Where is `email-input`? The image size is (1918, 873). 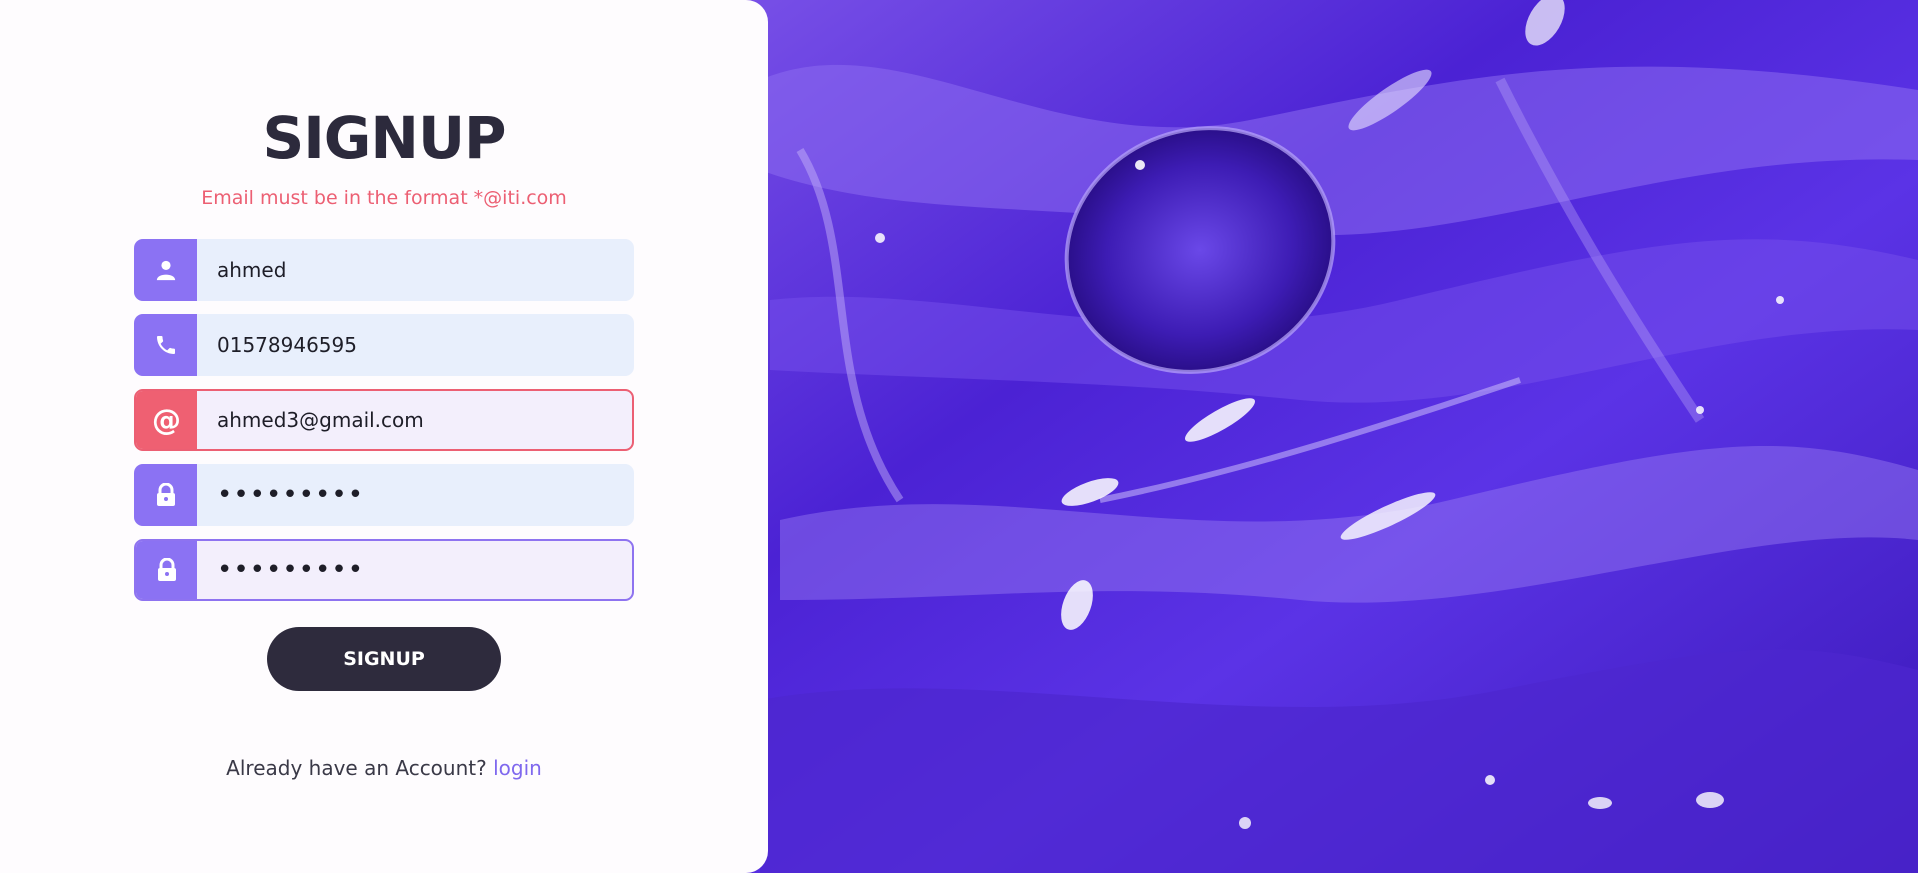 email-input is located at coordinates (414, 420).